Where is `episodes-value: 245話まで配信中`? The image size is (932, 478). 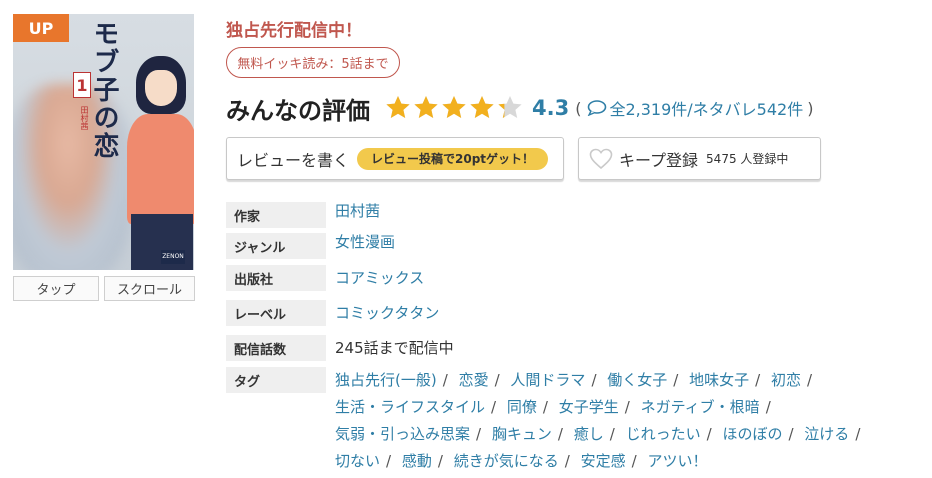 episodes-value: 245話まで配信中 is located at coordinates (394, 348).